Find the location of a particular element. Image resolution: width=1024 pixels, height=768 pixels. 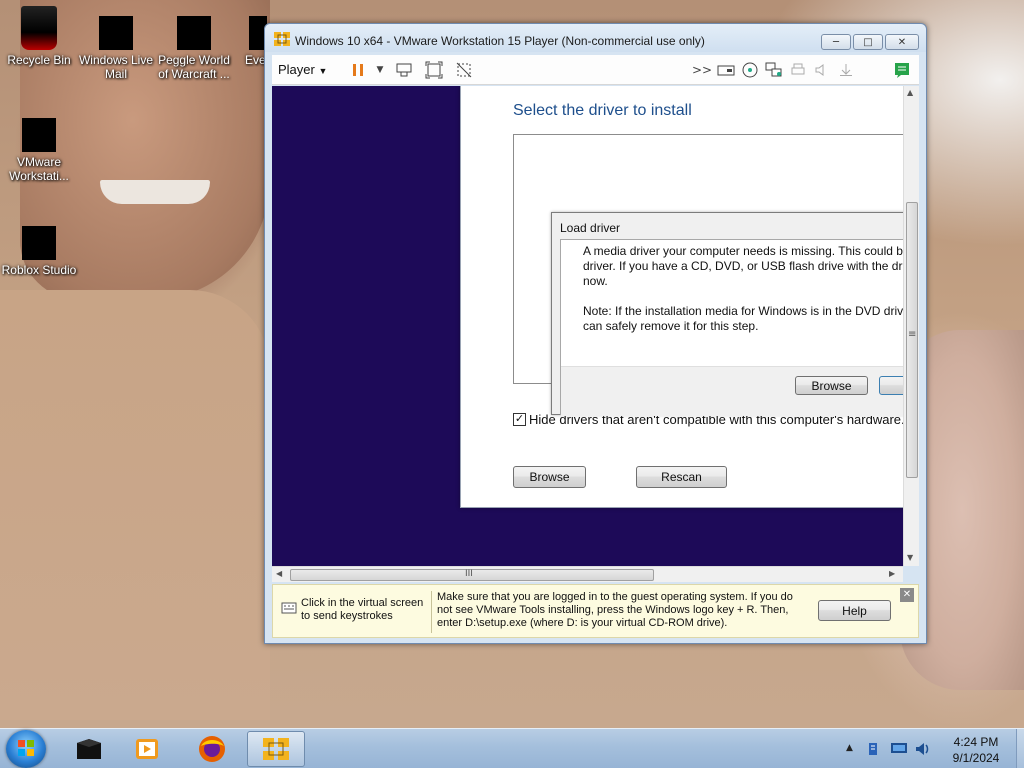

more-icon: >> is located at coordinates (702, 70).